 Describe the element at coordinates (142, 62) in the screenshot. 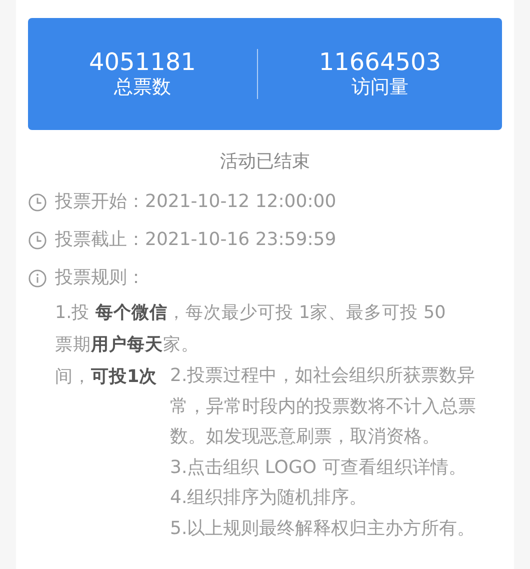

I see `stat-value: 4051181` at that location.